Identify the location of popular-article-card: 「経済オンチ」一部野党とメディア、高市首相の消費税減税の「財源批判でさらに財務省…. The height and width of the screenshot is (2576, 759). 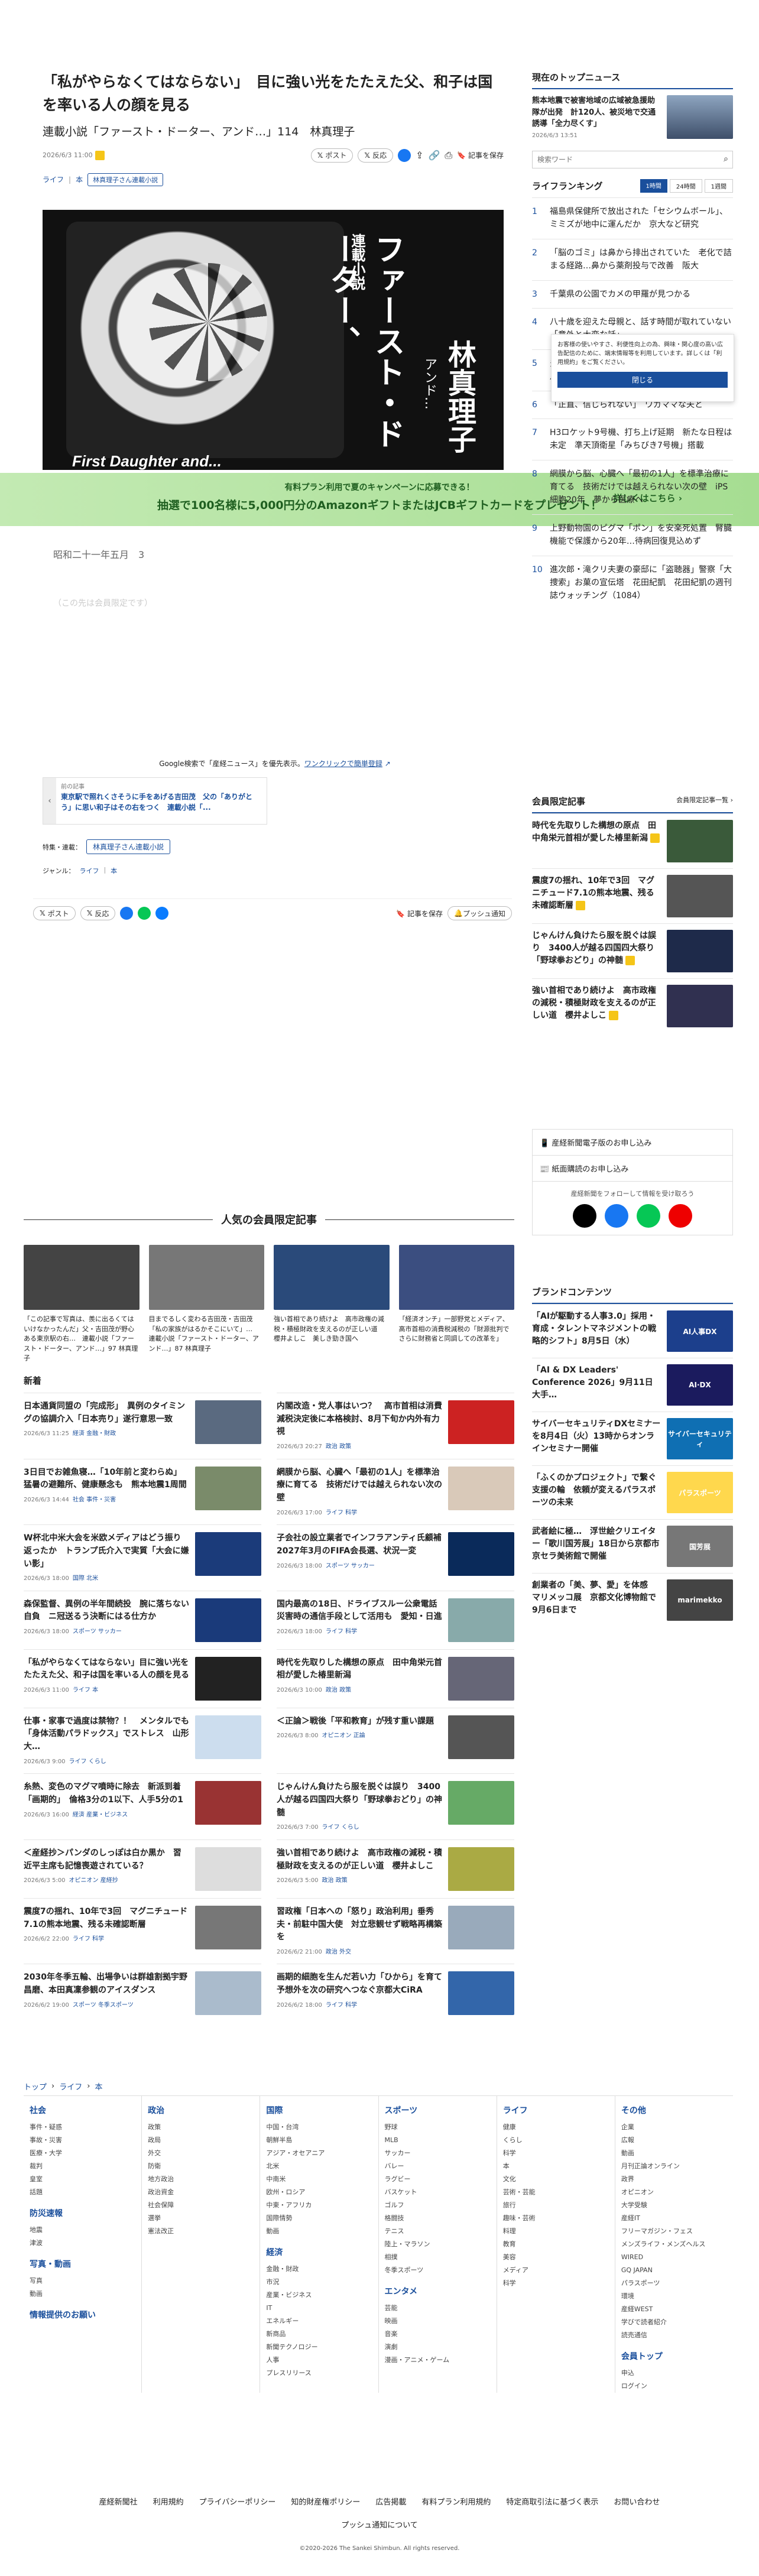
(456, 1304).